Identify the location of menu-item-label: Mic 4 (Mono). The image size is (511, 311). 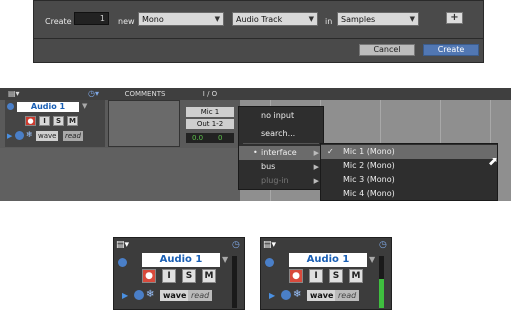
(369, 193).